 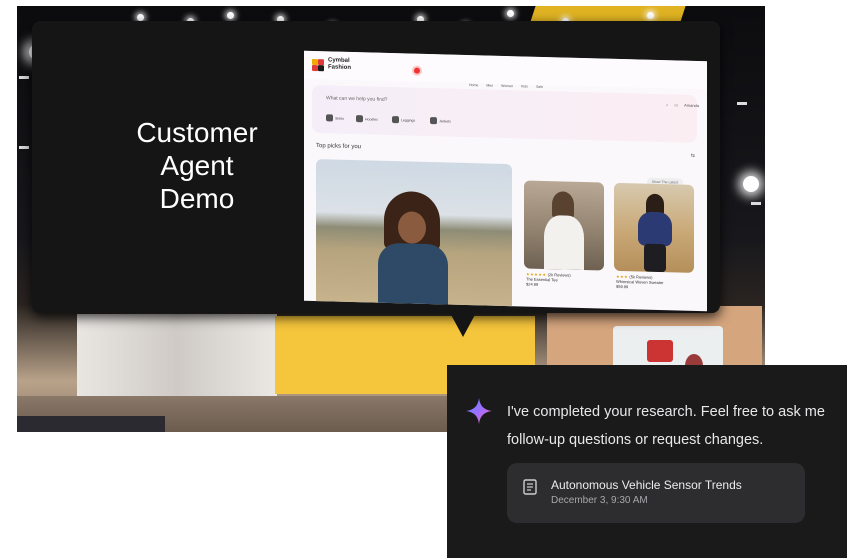 I want to click on cart-icon: ▭, so click(x=676, y=104).